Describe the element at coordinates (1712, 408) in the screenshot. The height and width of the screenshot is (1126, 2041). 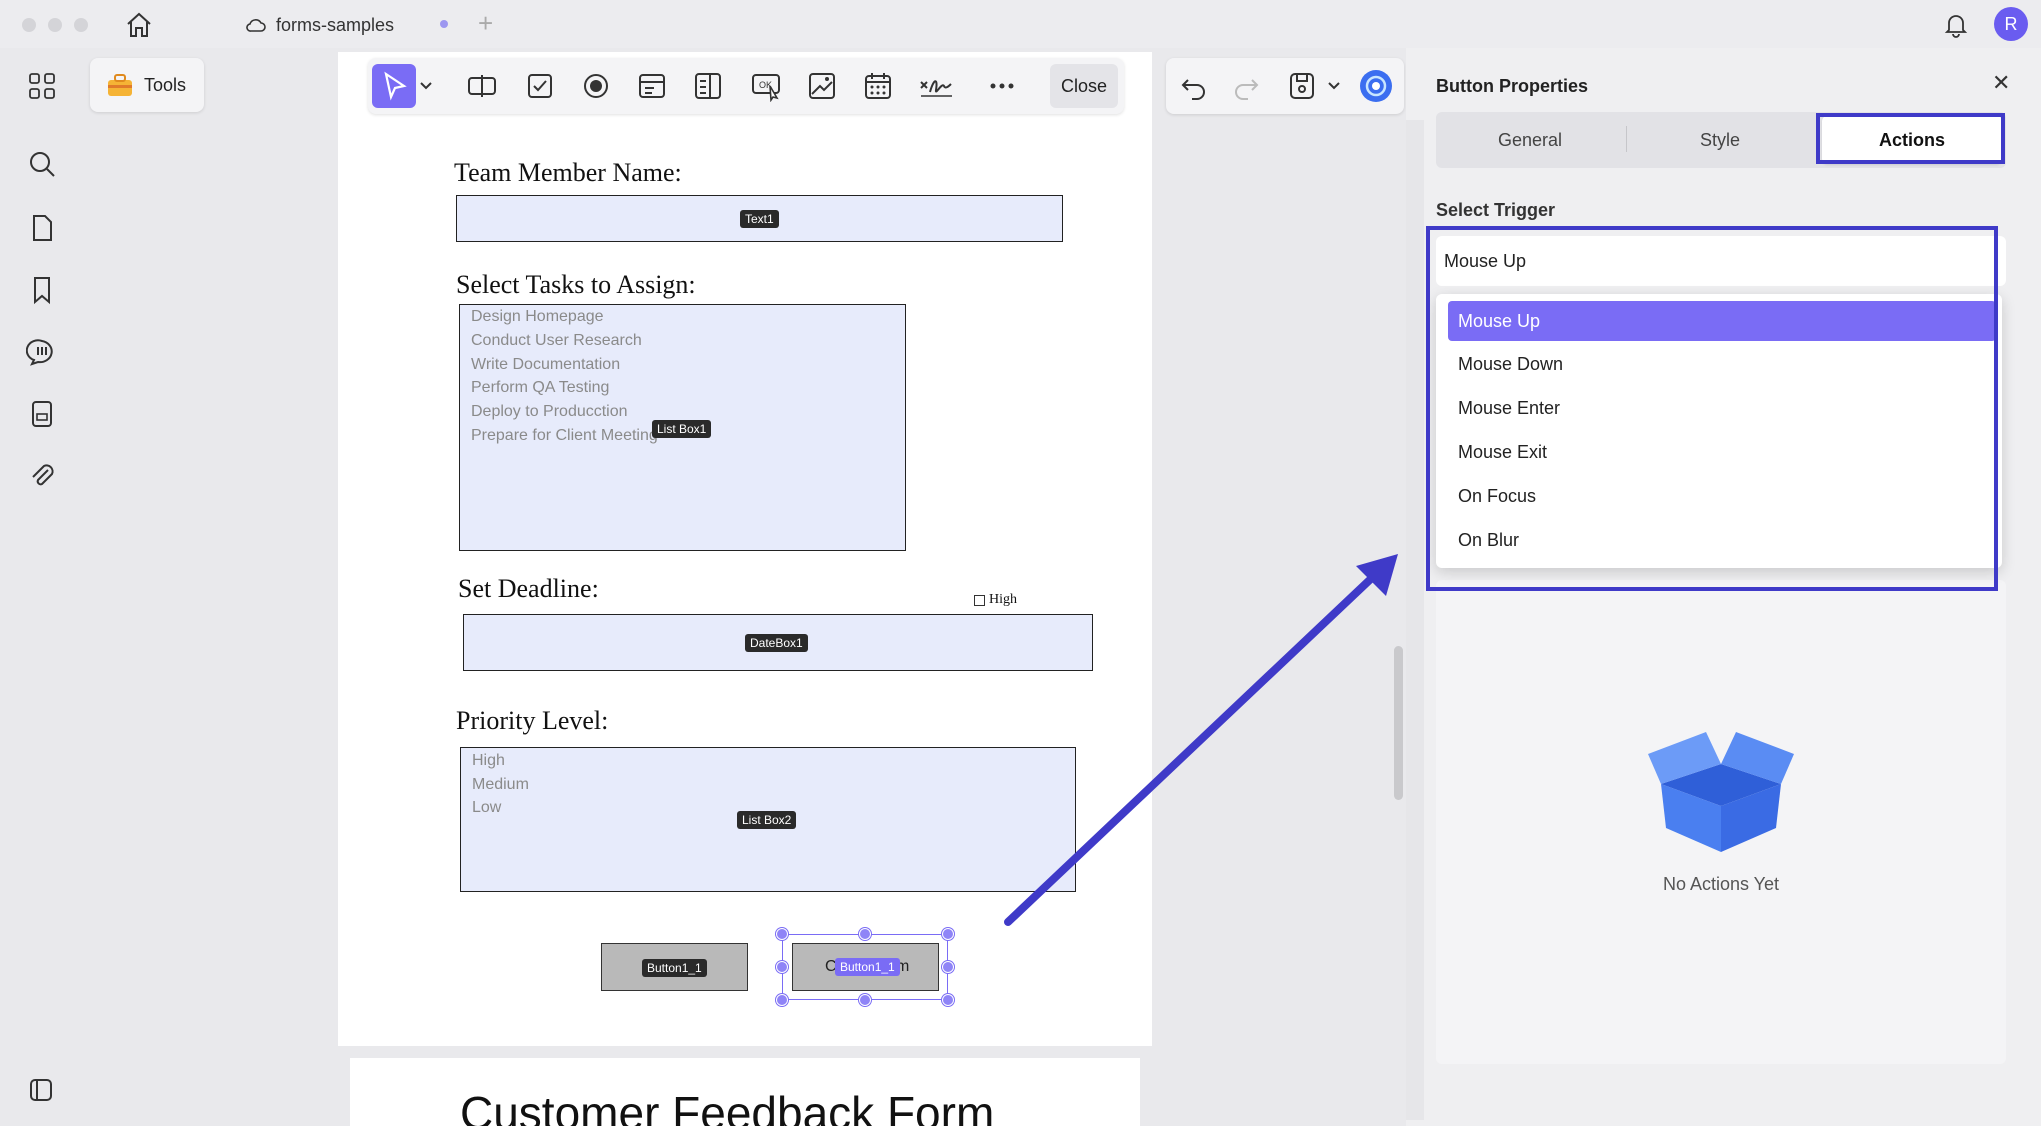
I see `trigger-dropdown-annotation` at that location.